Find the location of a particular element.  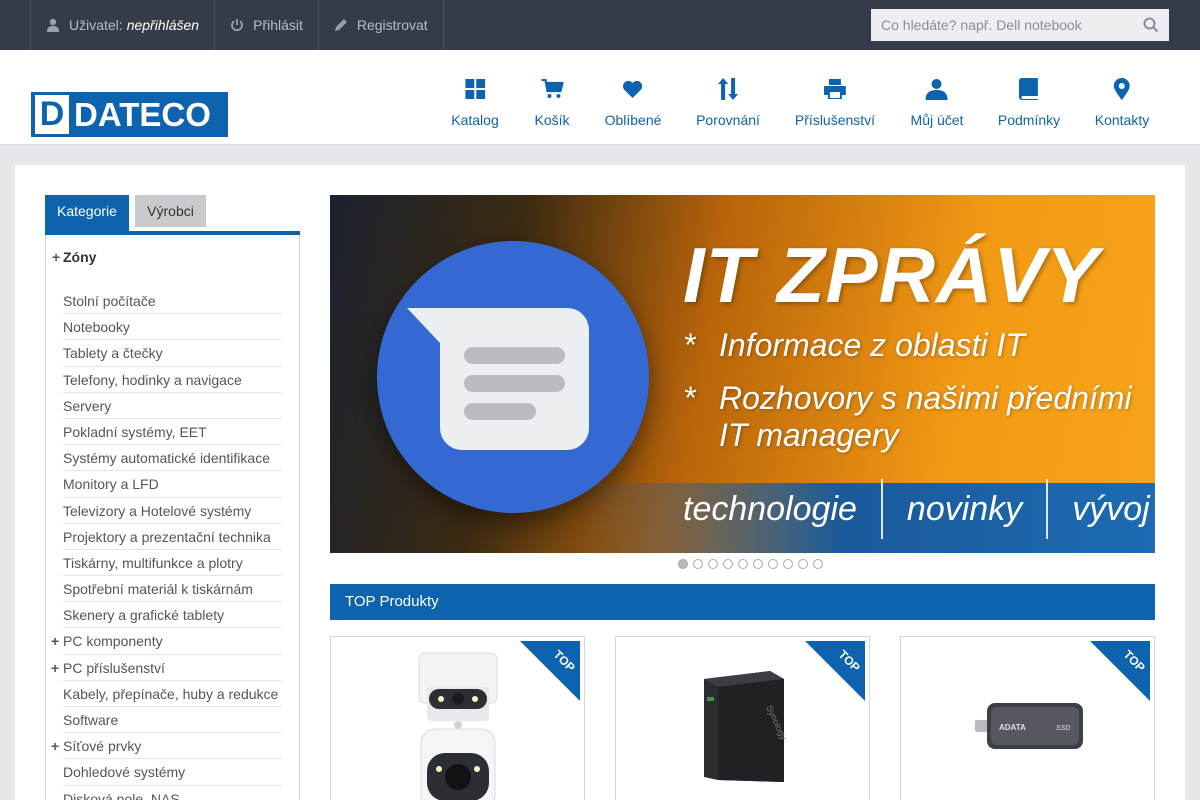

slider-dots is located at coordinates (750, 564).